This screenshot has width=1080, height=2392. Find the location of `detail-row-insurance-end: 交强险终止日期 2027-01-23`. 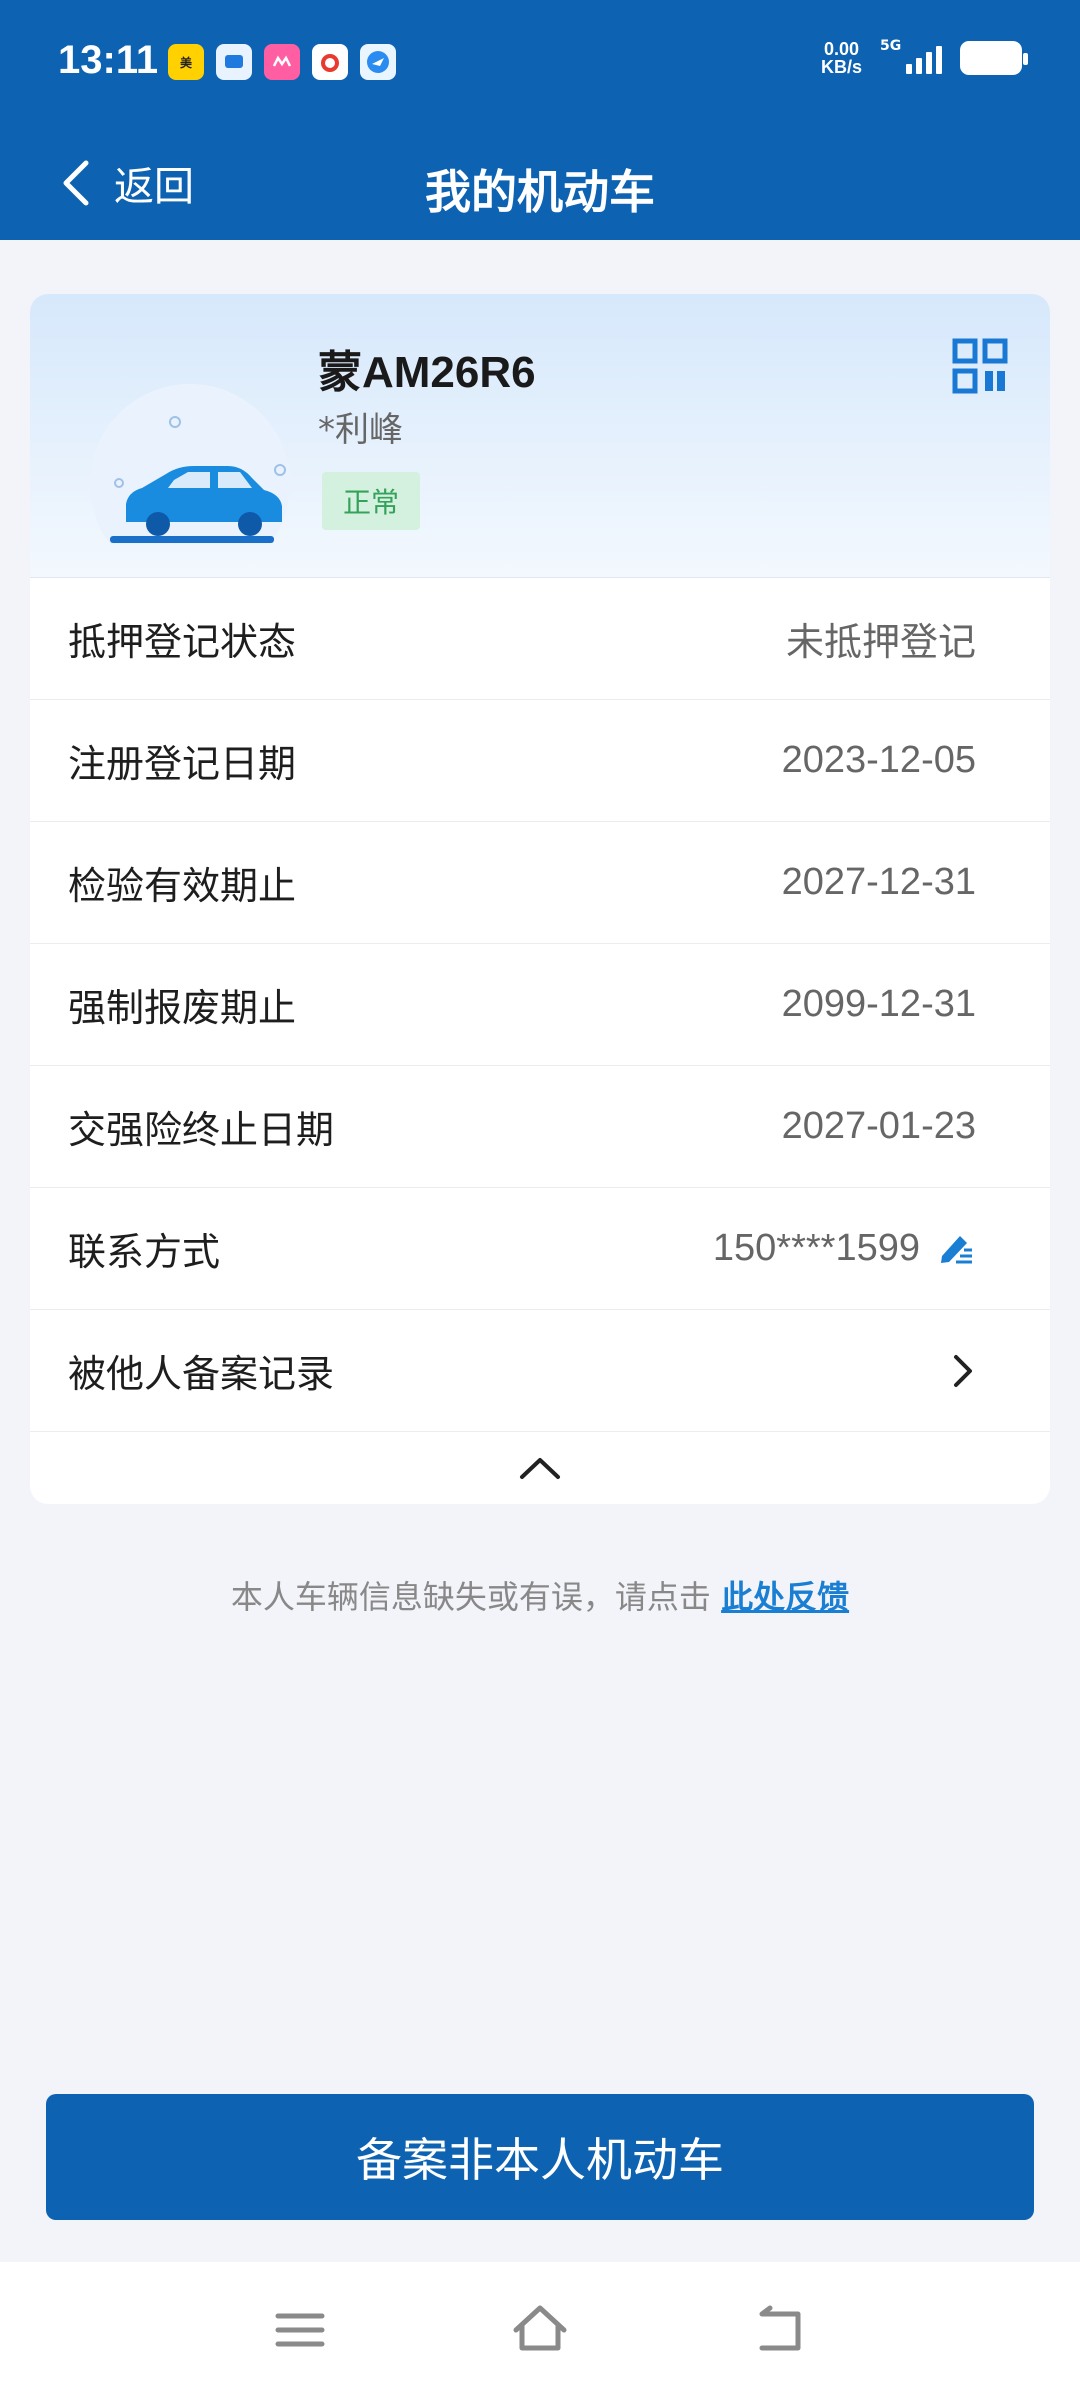

detail-row-insurance-end: 交强险终止日期 2027-01-23 is located at coordinates (540, 1127).